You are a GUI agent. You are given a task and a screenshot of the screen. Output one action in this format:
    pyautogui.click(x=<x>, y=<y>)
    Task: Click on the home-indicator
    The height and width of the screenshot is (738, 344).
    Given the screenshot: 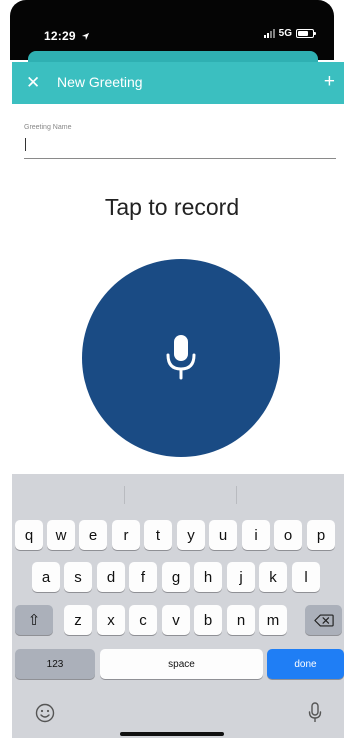 What is the action you would take?
    pyautogui.click(x=172, y=734)
    